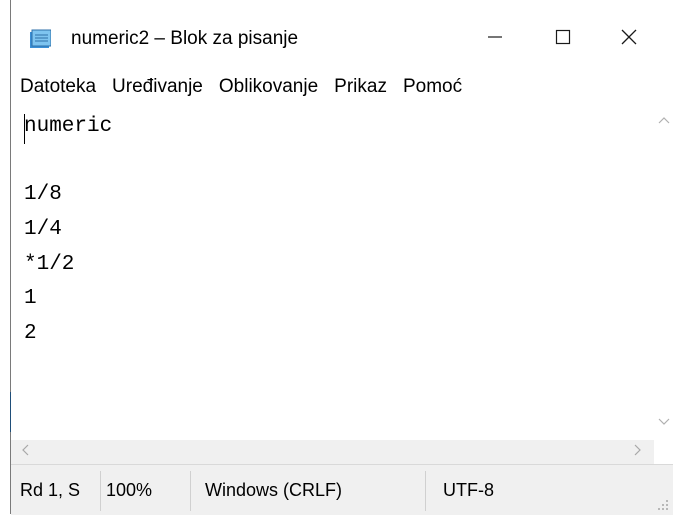 This screenshot has width=673, height=516. Describe the element at coordinates (360, 87) in the screenshot. I see `menu-item-view: Prikaz` at that location.